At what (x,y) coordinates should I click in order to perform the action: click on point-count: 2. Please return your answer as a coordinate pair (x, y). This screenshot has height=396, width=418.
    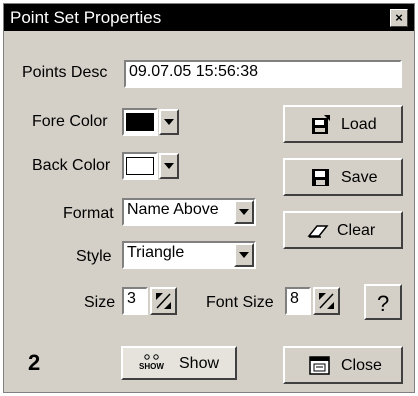
    Looking at the image, I should click on (34, 362).